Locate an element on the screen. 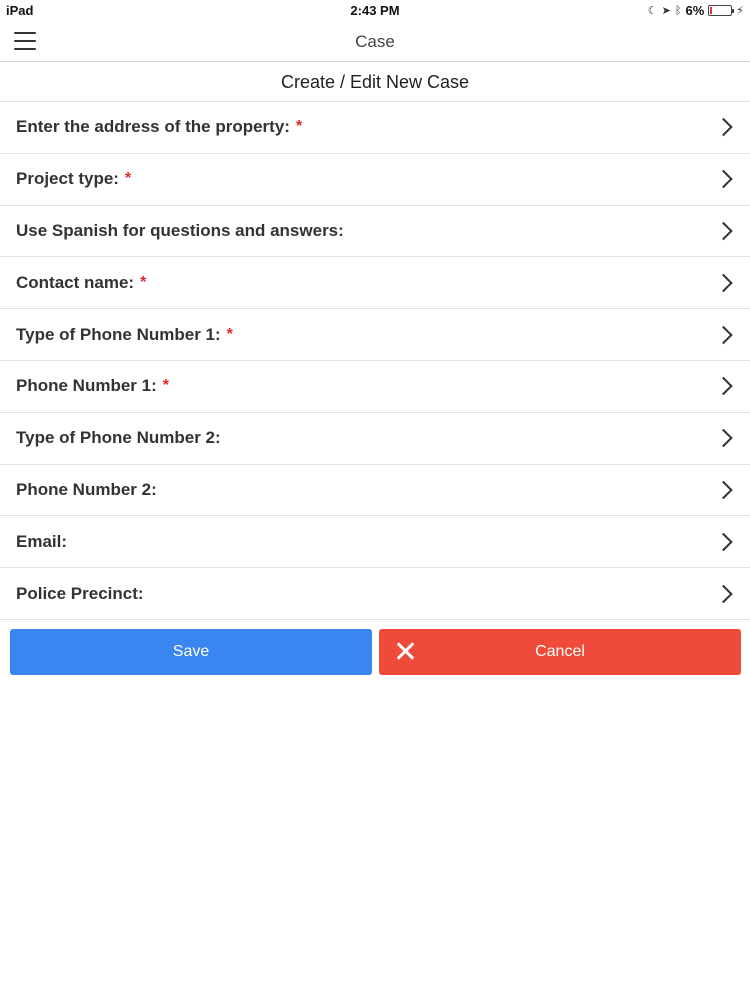  field-label: Email: is located at coordinates (42, 541).